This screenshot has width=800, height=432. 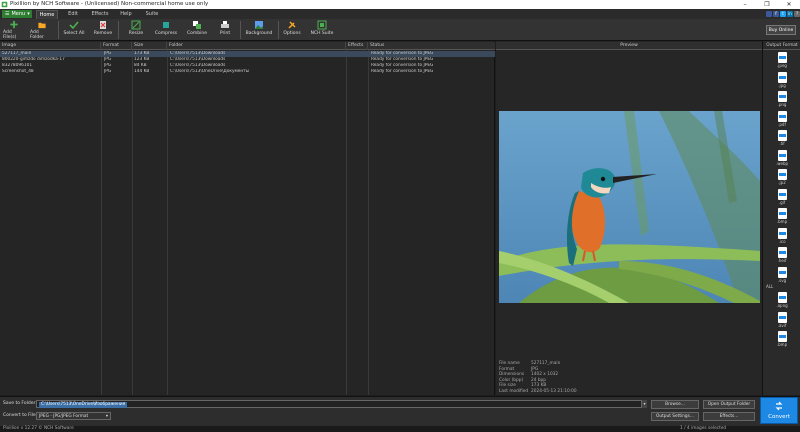 I want to click on print-button: Print, so click(x=225, y=30).